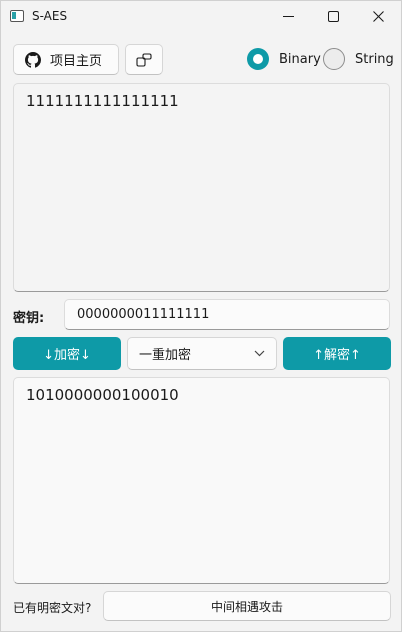 The image size is (402, 632). I want to click on switch-window-icon, so click(144, 59).